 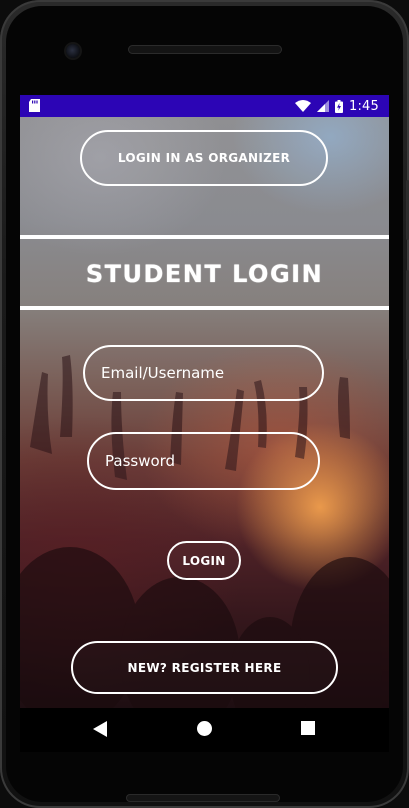 What do you see at coordinates (323, 106) in the screenshot?
I see `signal-icon` at bounding box center [323, 106].